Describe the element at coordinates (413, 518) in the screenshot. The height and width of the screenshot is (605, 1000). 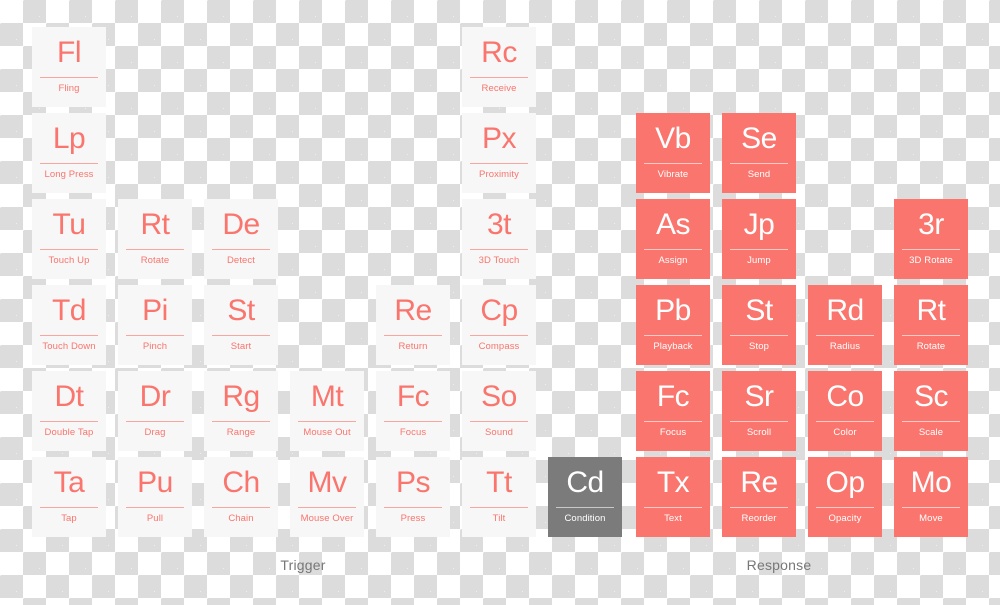
I see `tile-label: Press` at that location.